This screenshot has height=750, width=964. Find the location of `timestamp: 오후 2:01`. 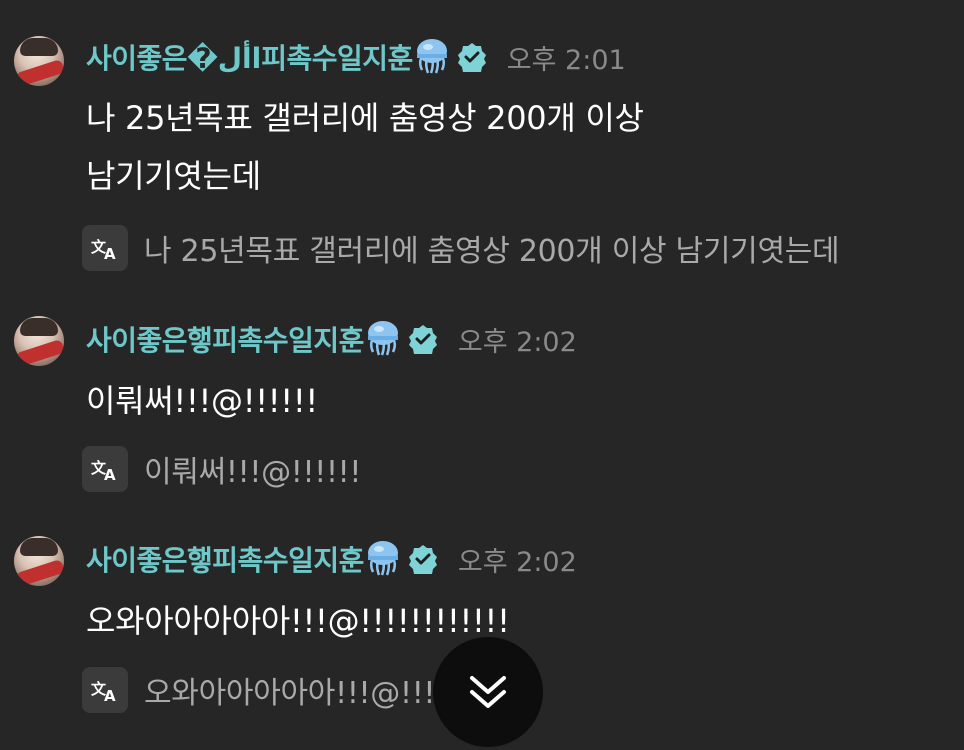

timestamp: 오후 2:01 is located at coordinates (566, 60).